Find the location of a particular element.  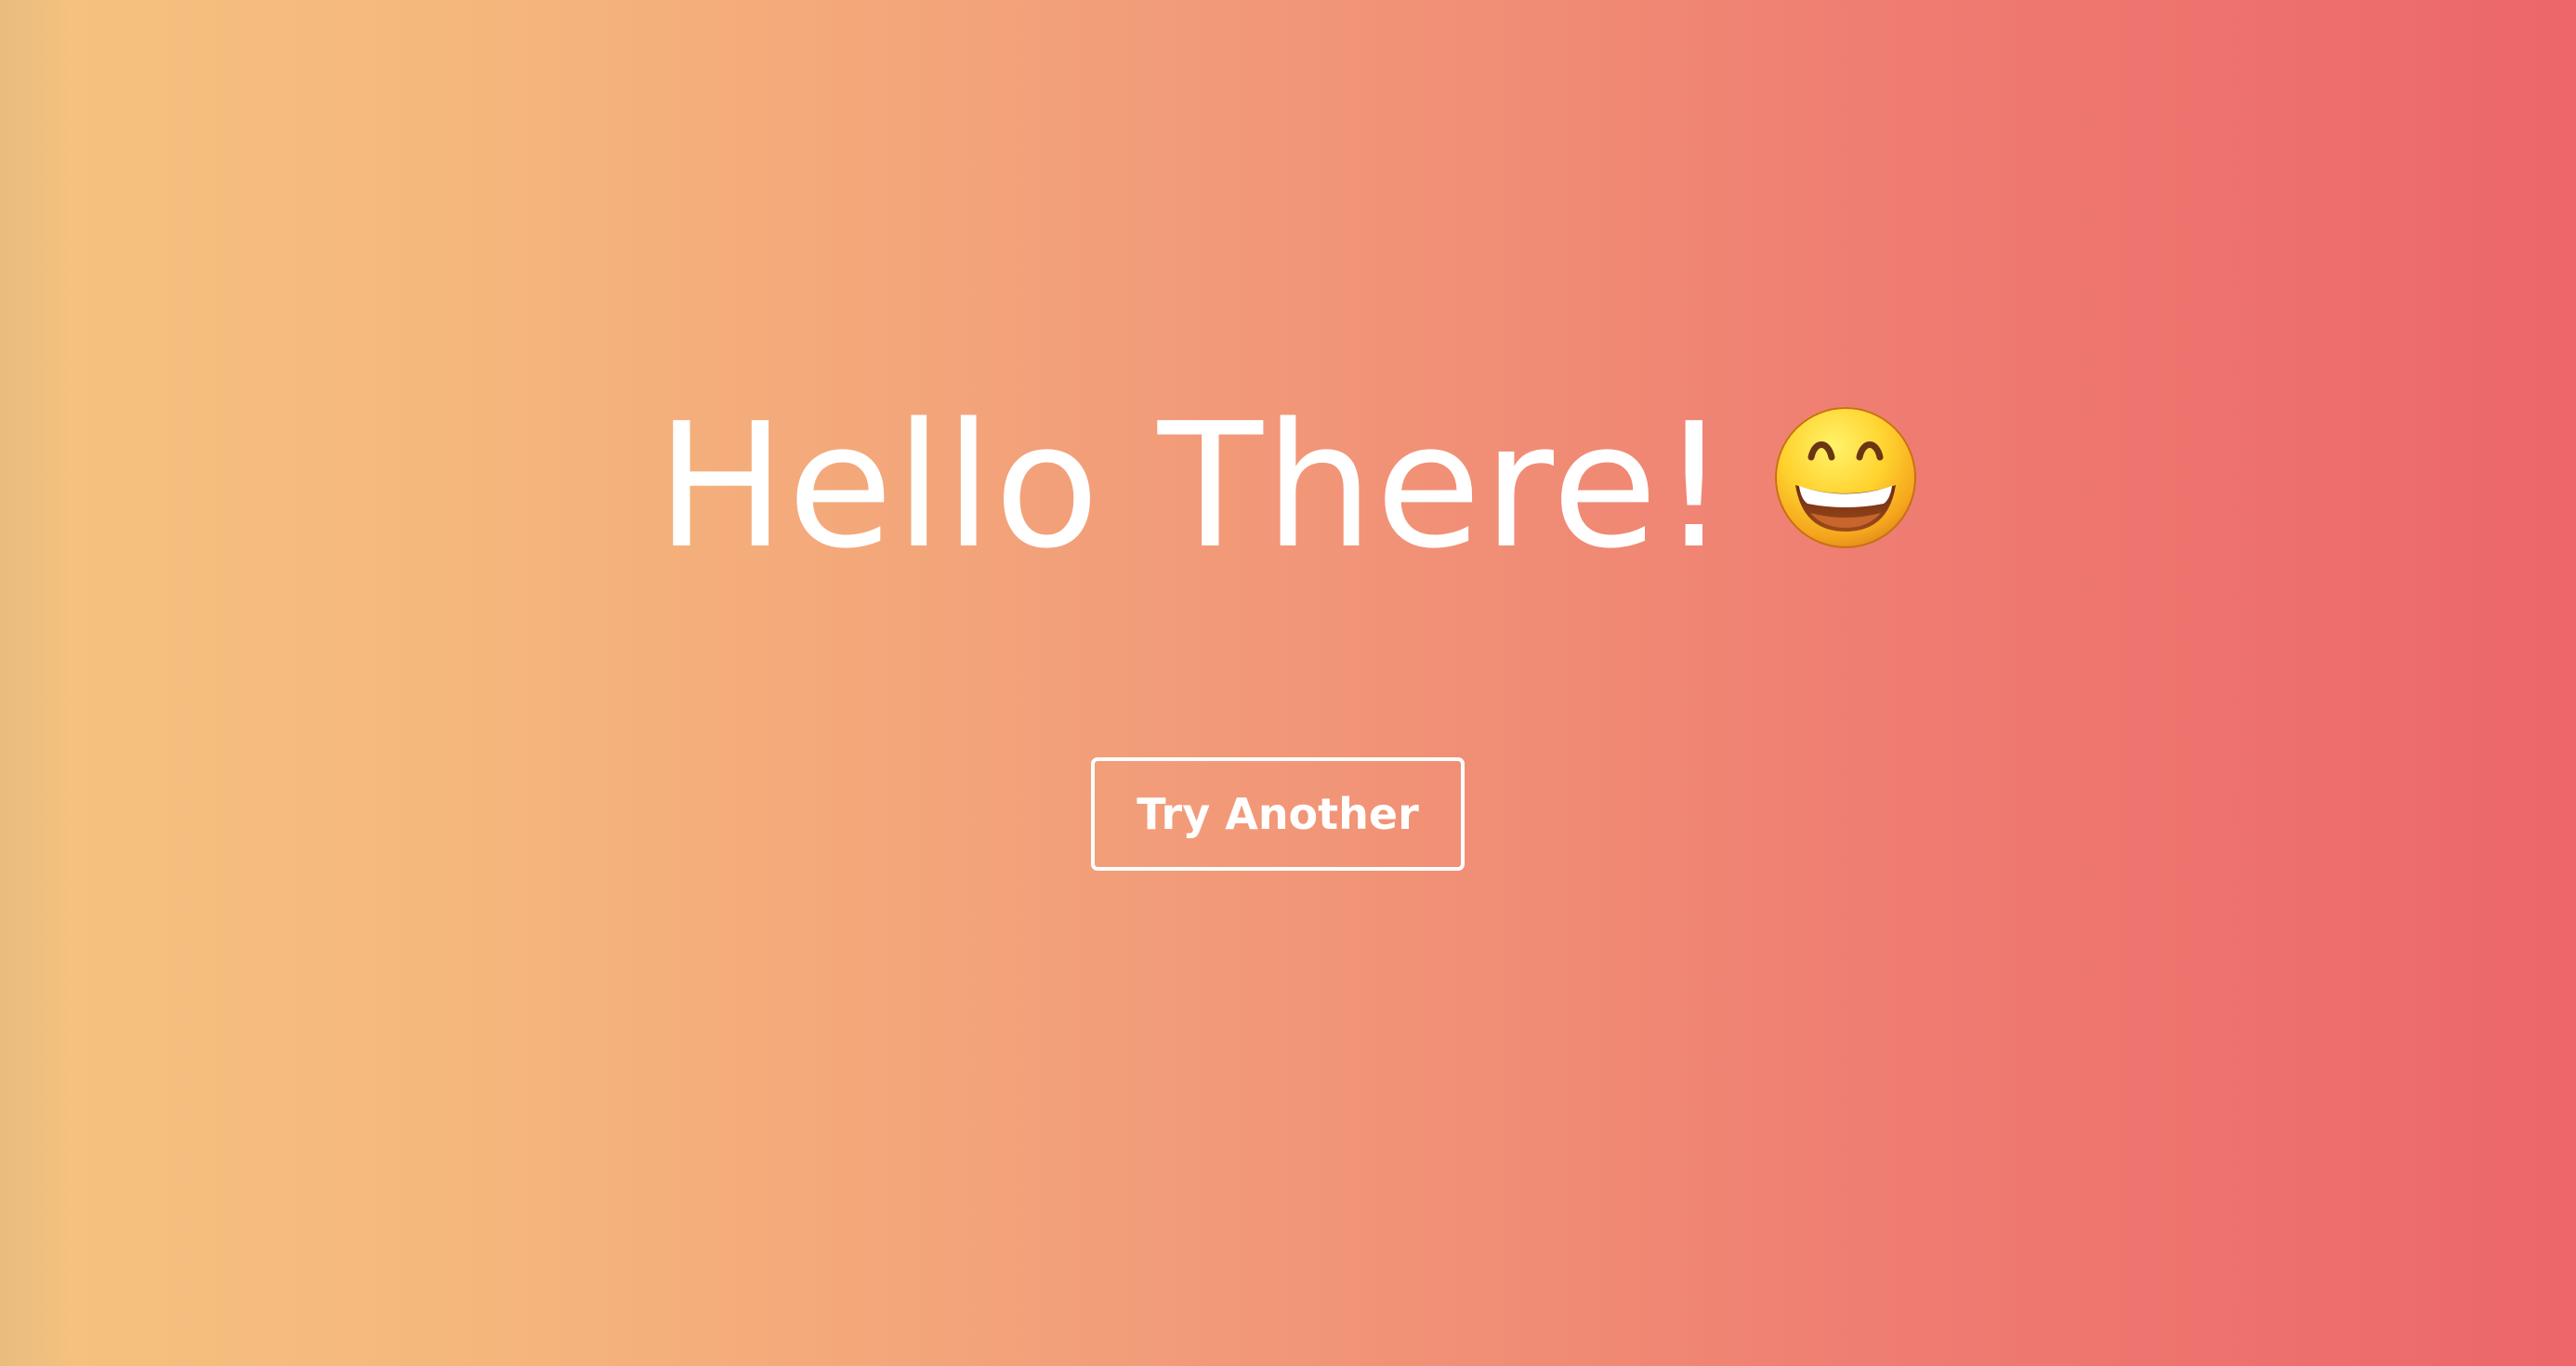

grinning-face-icon is located at coordinates (1845, 477).